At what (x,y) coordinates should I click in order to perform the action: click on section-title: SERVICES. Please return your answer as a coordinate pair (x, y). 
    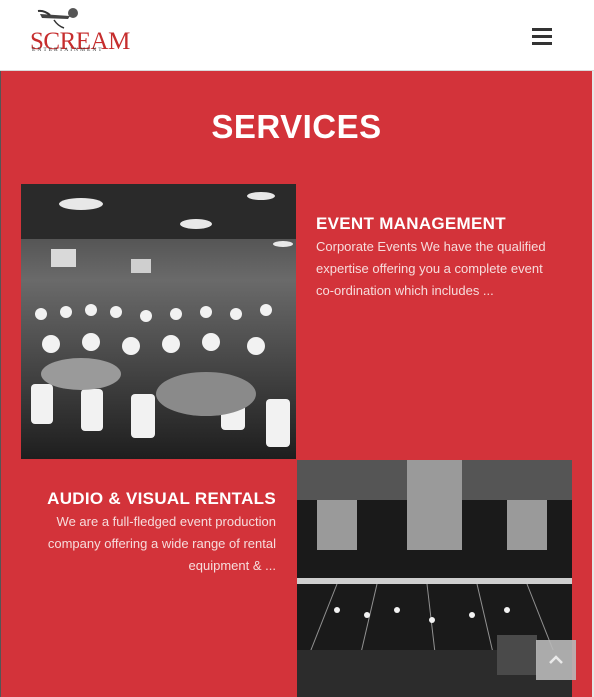
    Looking at the image, I should click on (296, 126).